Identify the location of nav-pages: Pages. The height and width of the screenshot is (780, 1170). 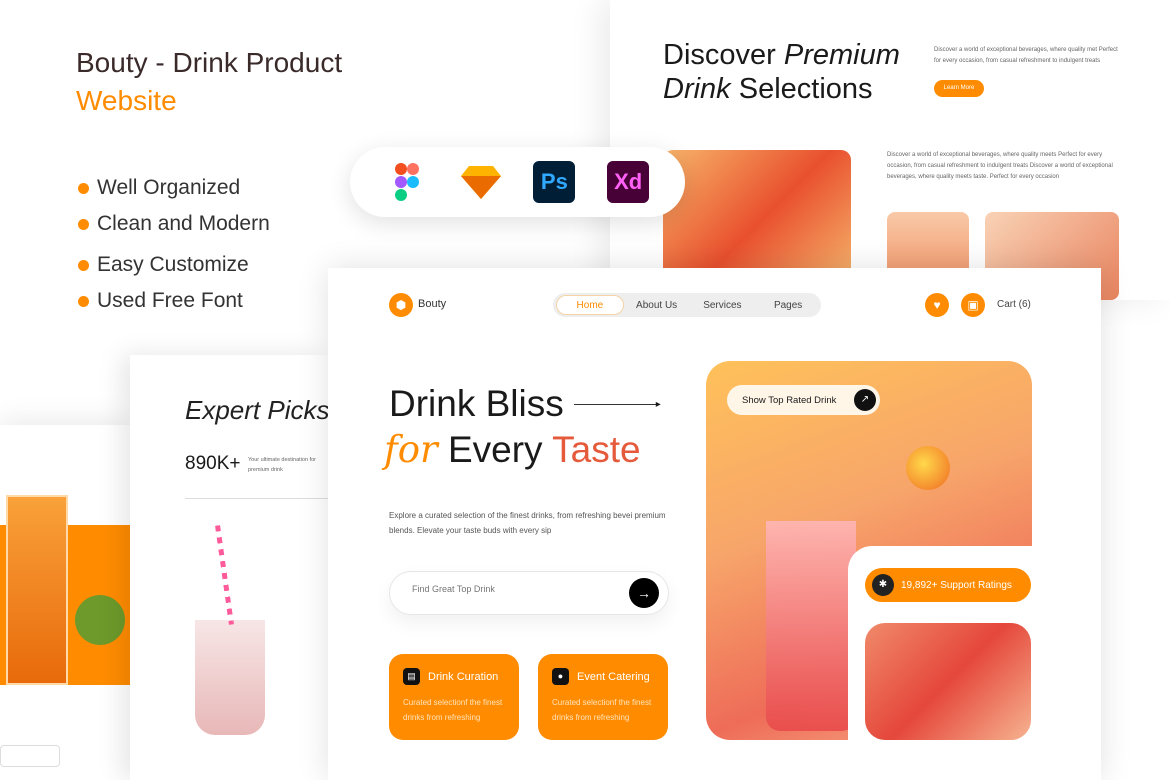
(788, 305).